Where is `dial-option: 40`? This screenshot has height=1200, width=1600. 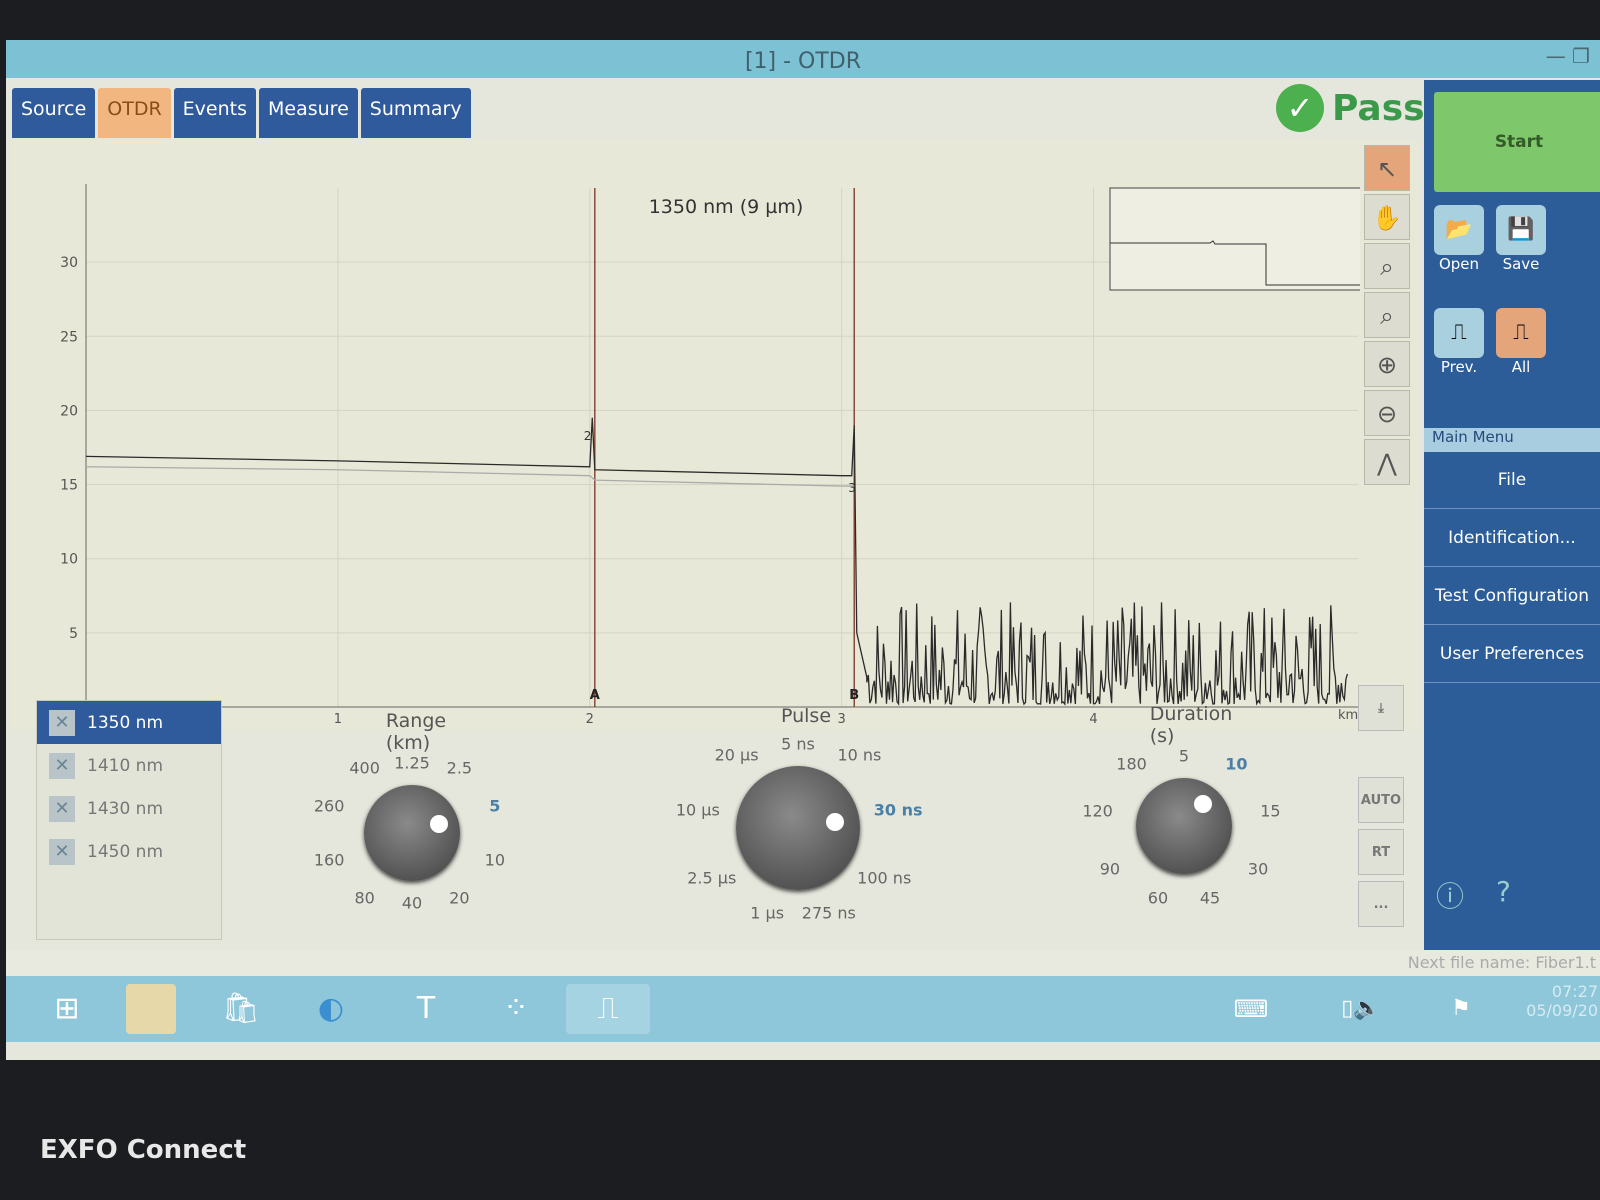 dial-option: 40 is located at coordinates (412, 903).